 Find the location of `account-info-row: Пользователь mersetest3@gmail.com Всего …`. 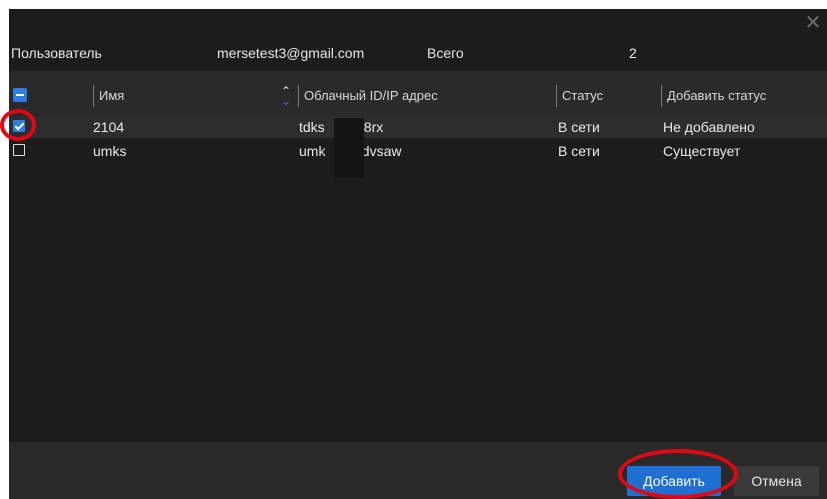

account-info-row: Пользователь mersetest3@gmail.com Всего … is located at coordinates (418, 53).